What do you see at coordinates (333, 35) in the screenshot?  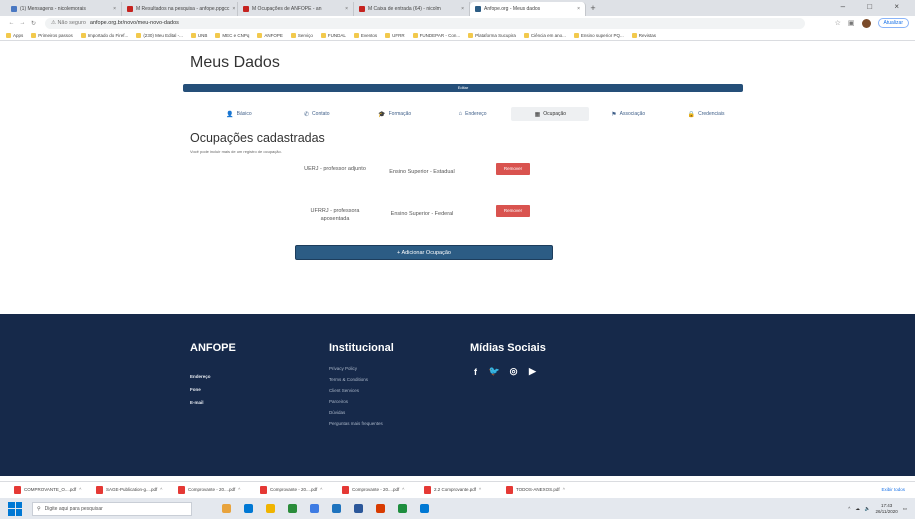 I see `bookmark-item: FUNDAL` at bounding box center [333, 35].